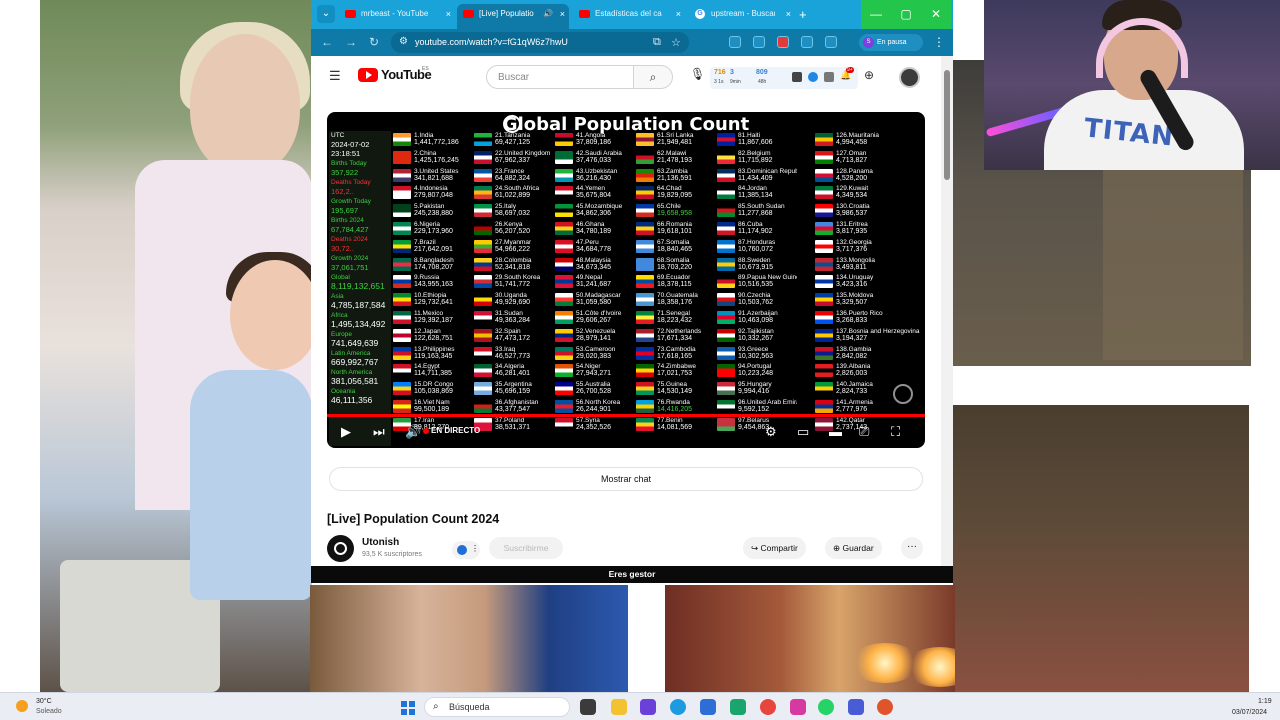  Describe the element at coordinates (835, 431) in the screenshot. I see `theater-mode-icon: ▬` at that location.